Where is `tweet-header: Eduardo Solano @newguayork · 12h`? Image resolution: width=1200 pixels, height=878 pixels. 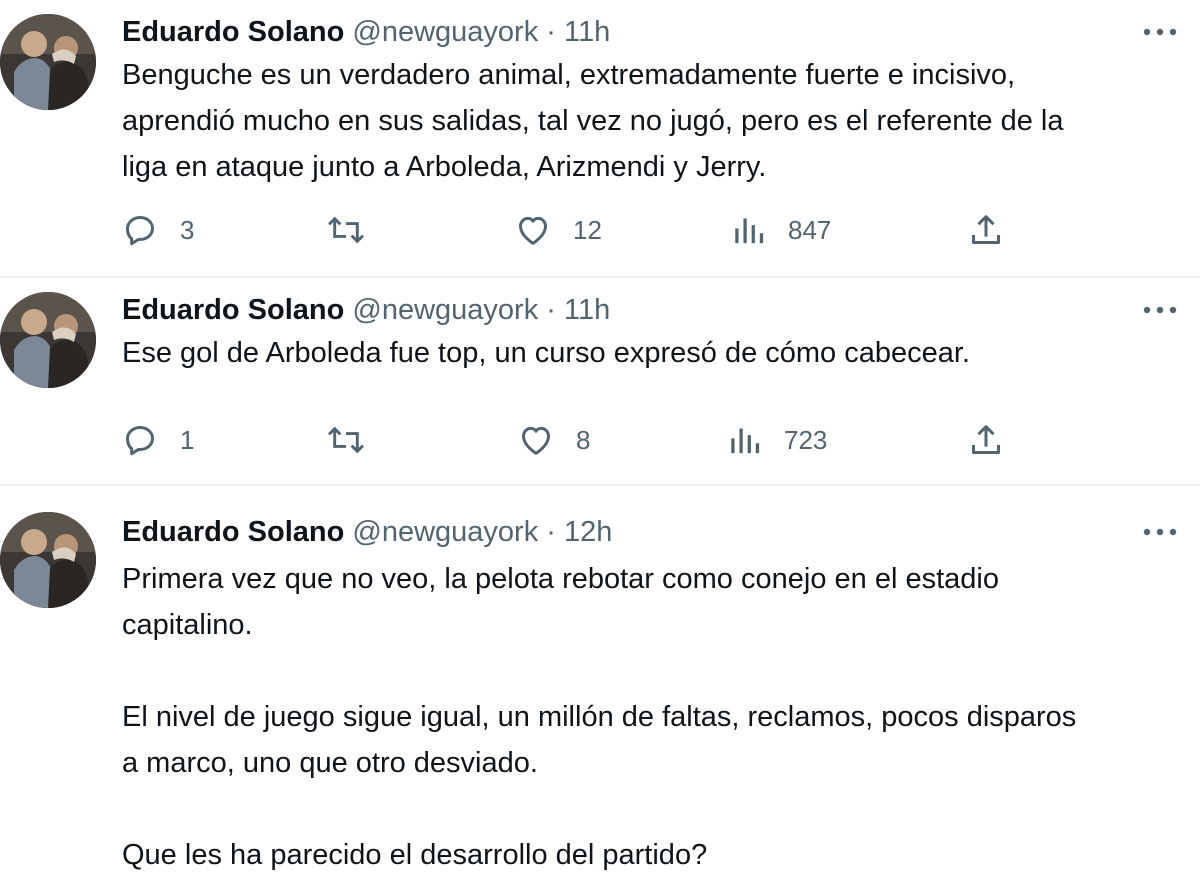 tweet-header: Eduardo Solano @newguayork · 12h is located at coordinates (367, 532).